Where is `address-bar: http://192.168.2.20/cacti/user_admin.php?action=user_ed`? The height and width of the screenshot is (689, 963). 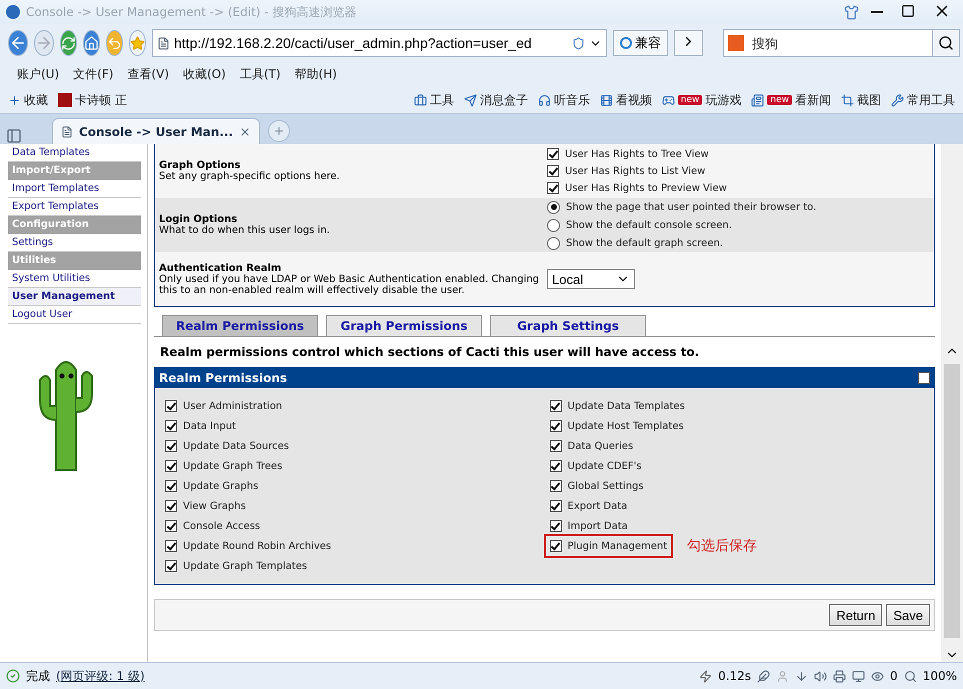 address-bar: http://192.168.2.20/cacti/user_admin.php?action=user_ed is located at coordinates (379, 43).